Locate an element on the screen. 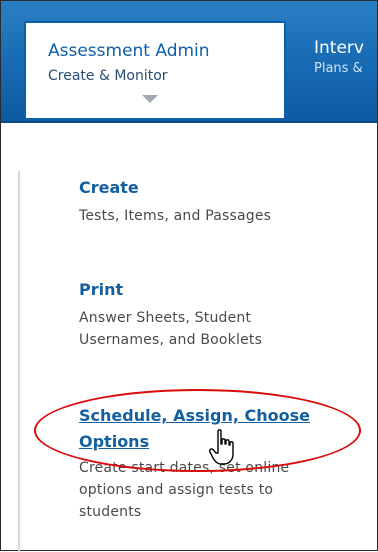 This screenshot has width=378, height=552. hand-pointer-icon is located at coordinates (221, 447).